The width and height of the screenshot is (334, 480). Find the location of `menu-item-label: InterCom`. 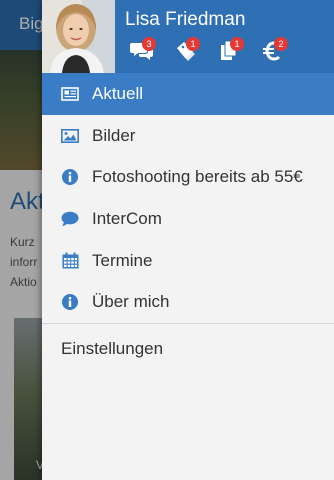

menu-item-label: InterCom is located at coordinates (127, 218).